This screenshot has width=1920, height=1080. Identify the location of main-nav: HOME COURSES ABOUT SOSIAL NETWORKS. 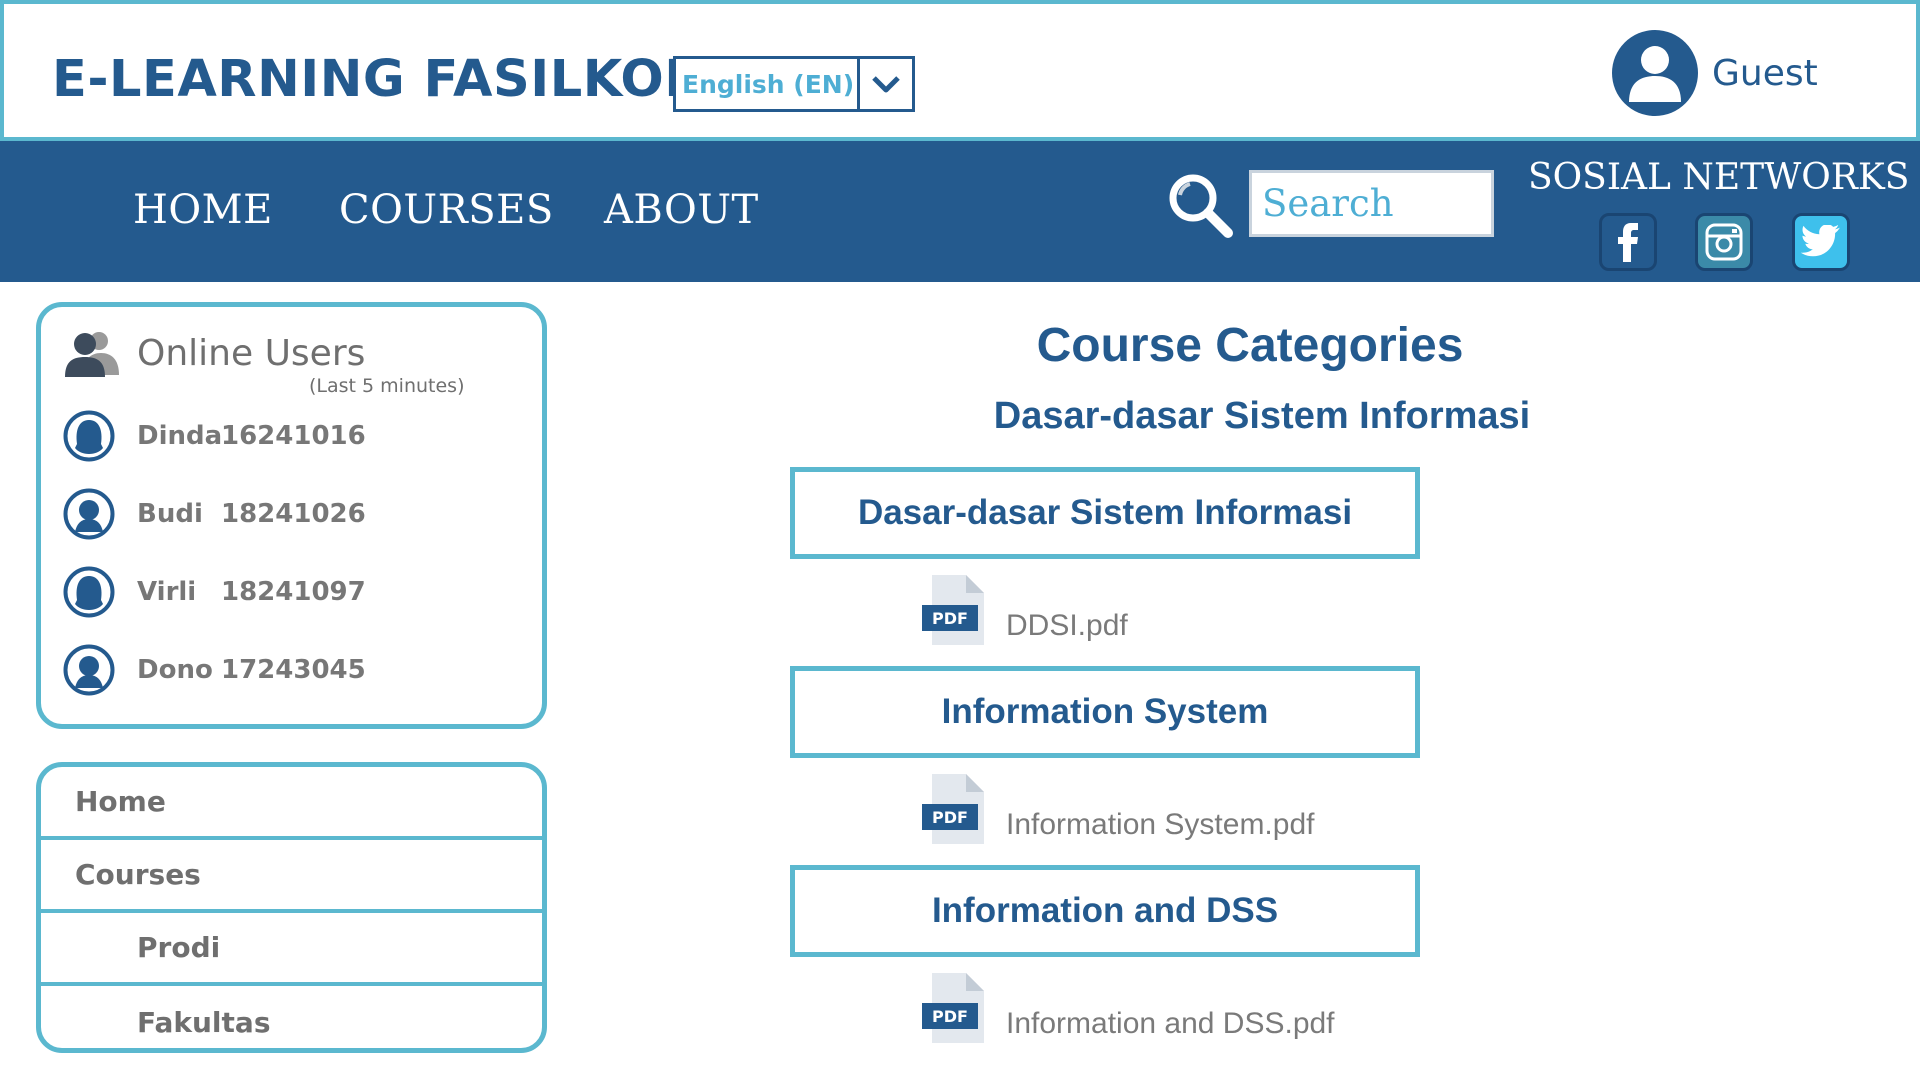
(960, 211).